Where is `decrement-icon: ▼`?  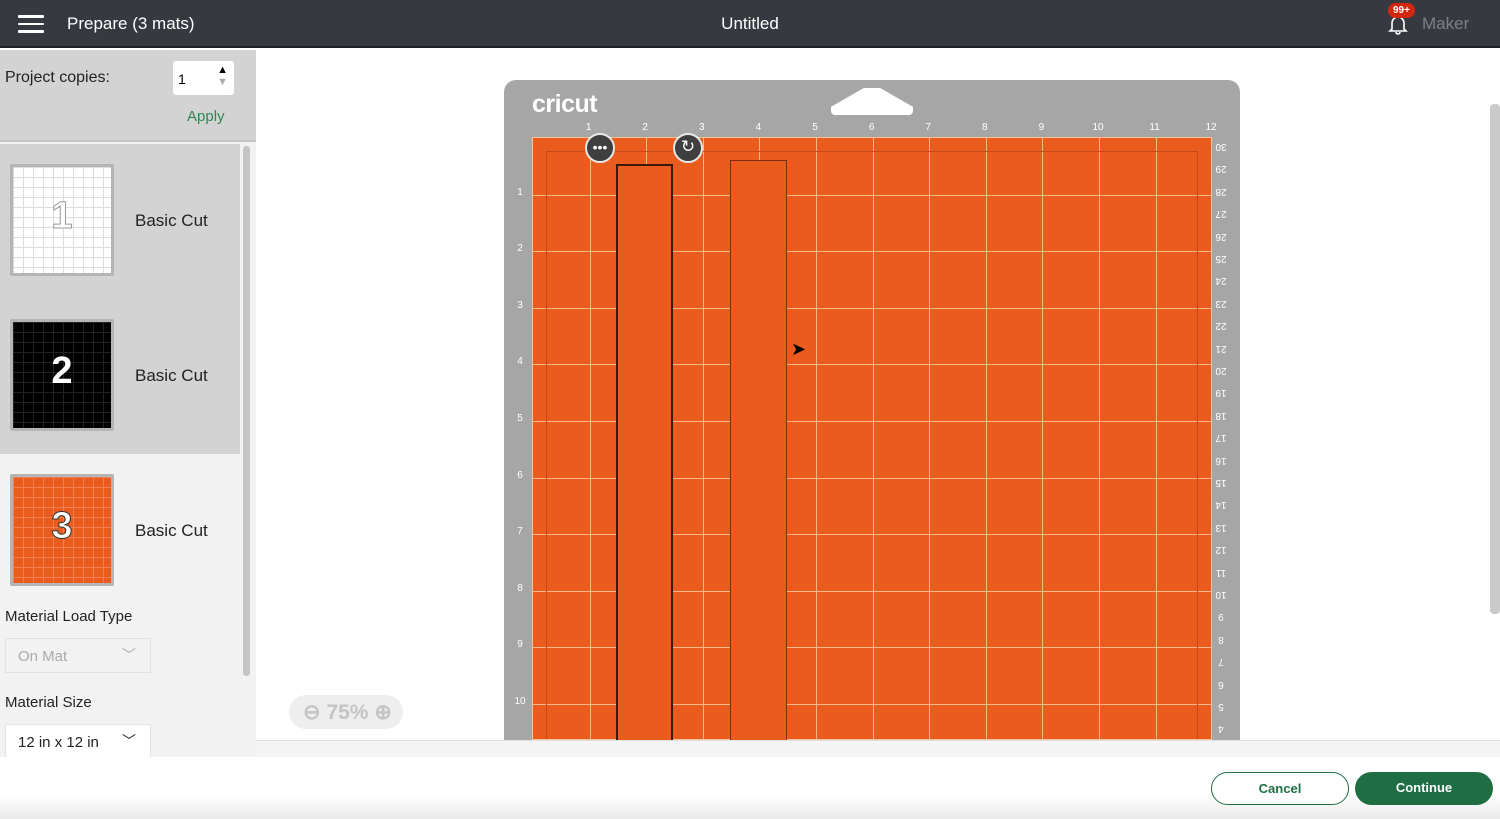 decrement-icon: ▼ is located at coordinates (222, 82).